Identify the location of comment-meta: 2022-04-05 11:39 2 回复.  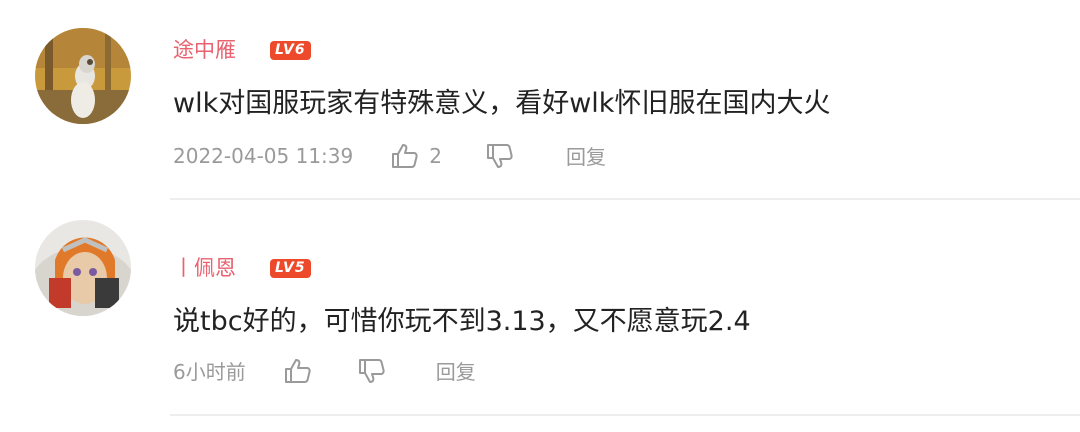
(389, 155).